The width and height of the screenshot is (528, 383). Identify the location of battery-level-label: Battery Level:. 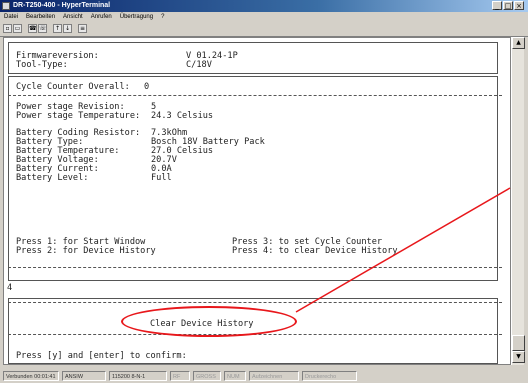
(52, 178).